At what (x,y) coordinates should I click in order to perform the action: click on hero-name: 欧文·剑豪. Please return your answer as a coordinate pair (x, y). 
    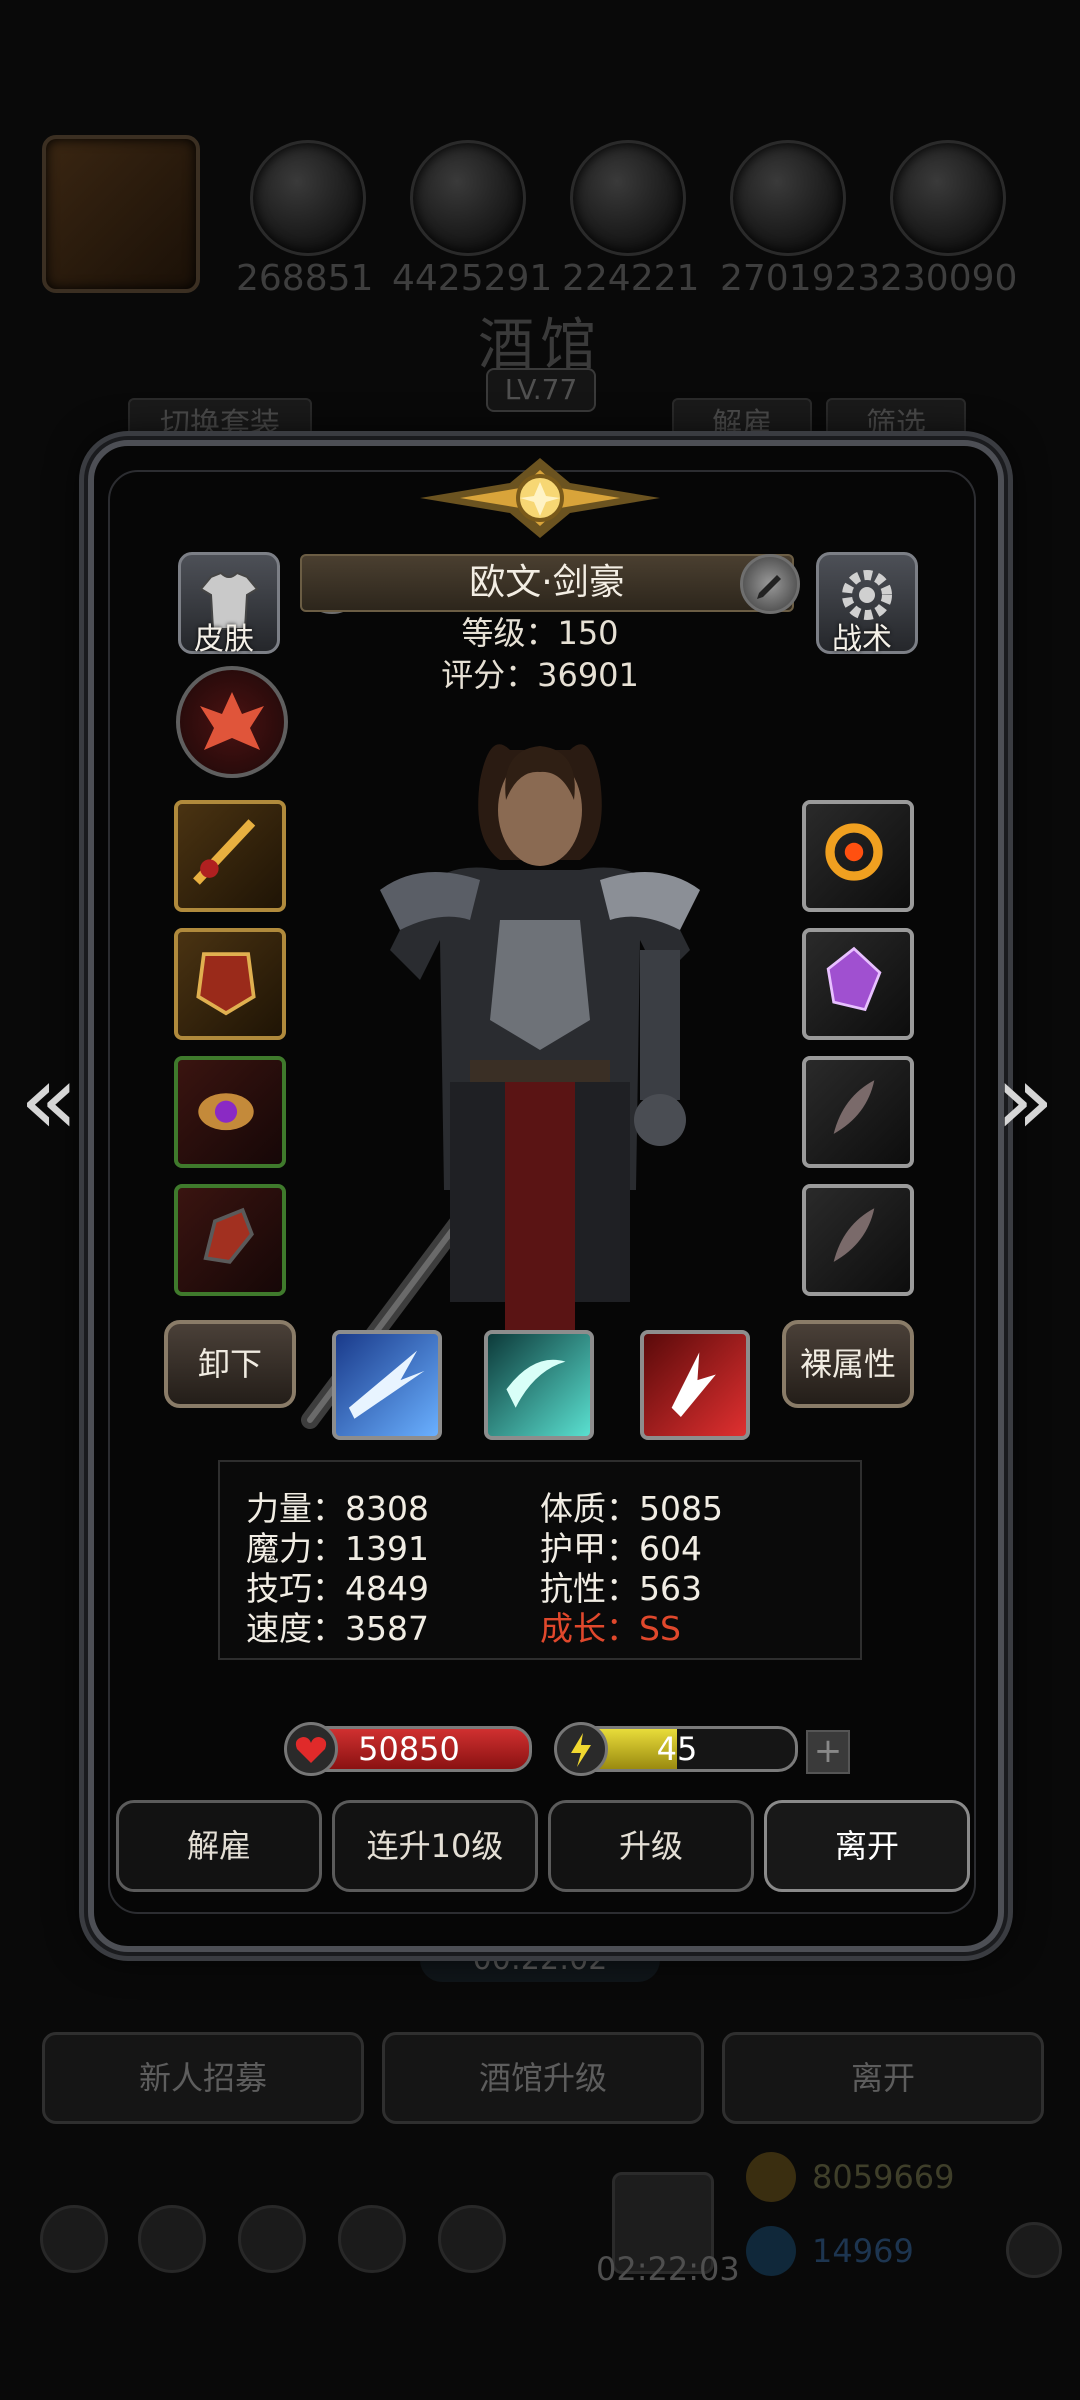
    Looking at the image, I should click on (547, 583).